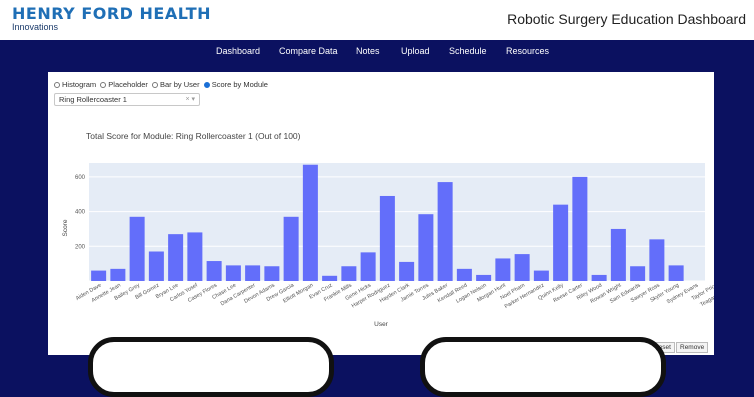  I want to click on nav-notes: Notes, so click(368, 51).